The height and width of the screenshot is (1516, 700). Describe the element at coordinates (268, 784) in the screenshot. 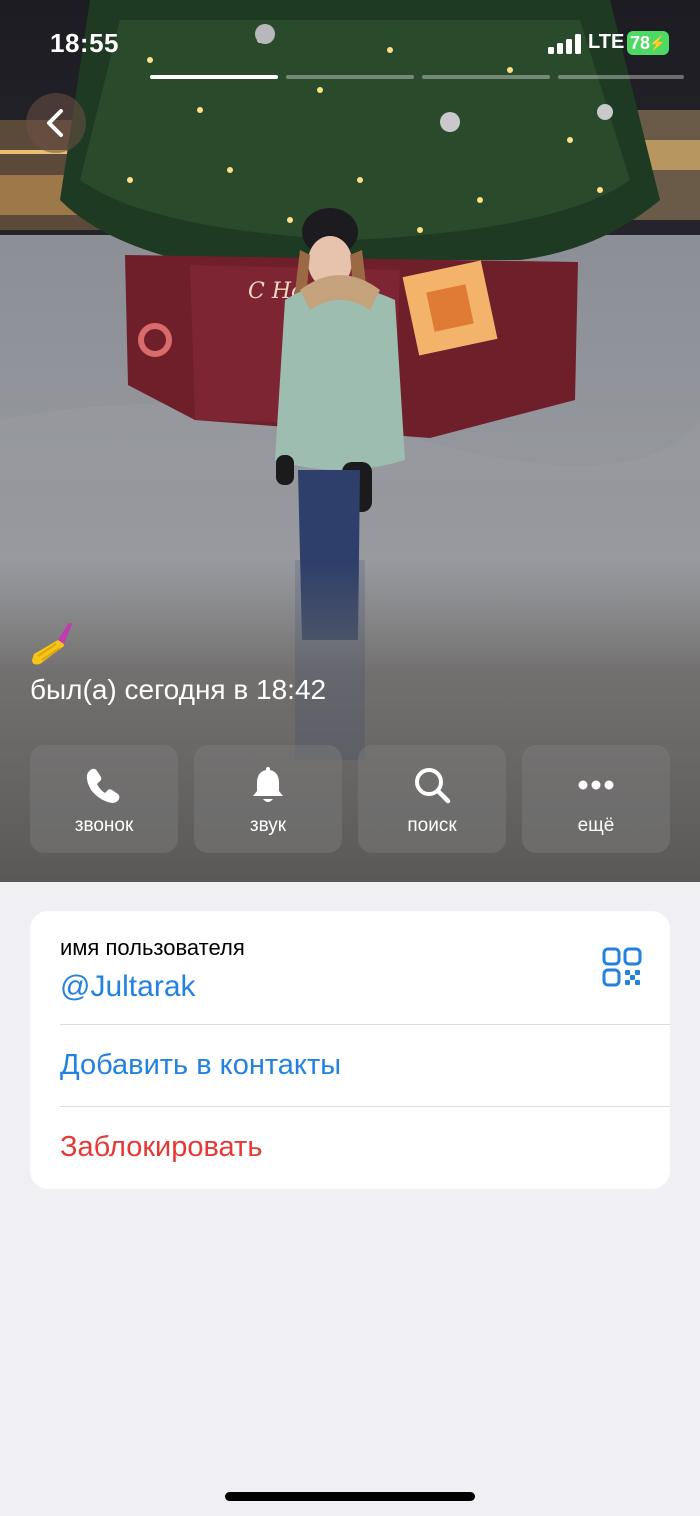

I see `bell-icon` at that location.